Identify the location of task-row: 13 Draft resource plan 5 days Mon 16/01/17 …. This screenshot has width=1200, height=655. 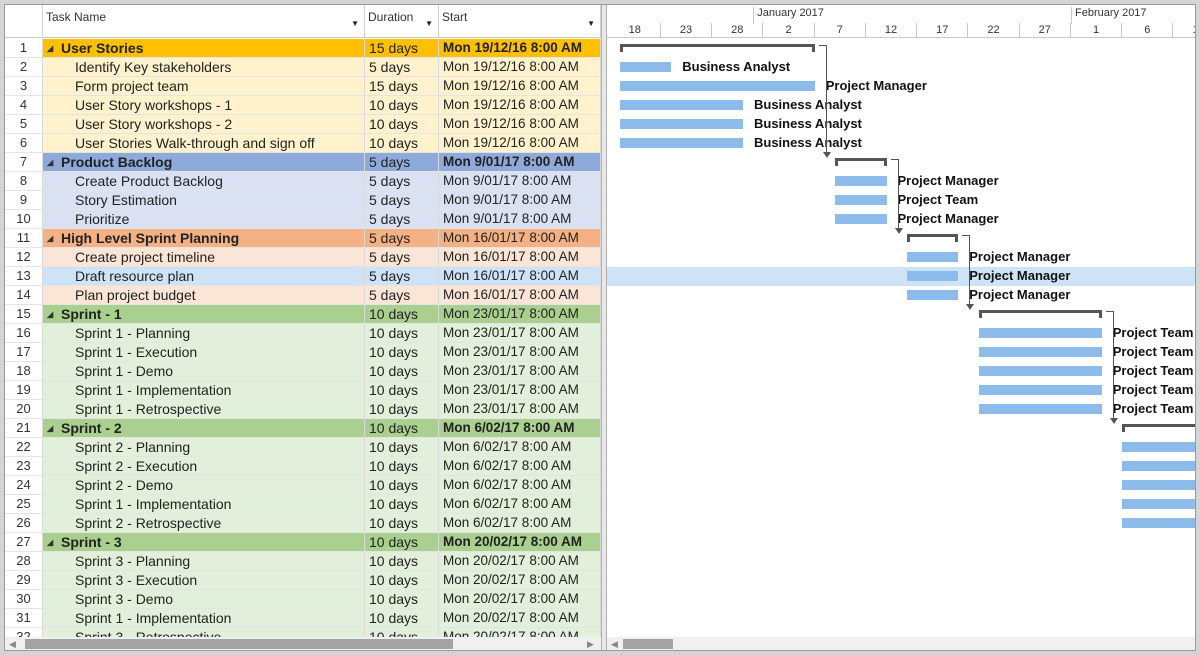
(303, 276).